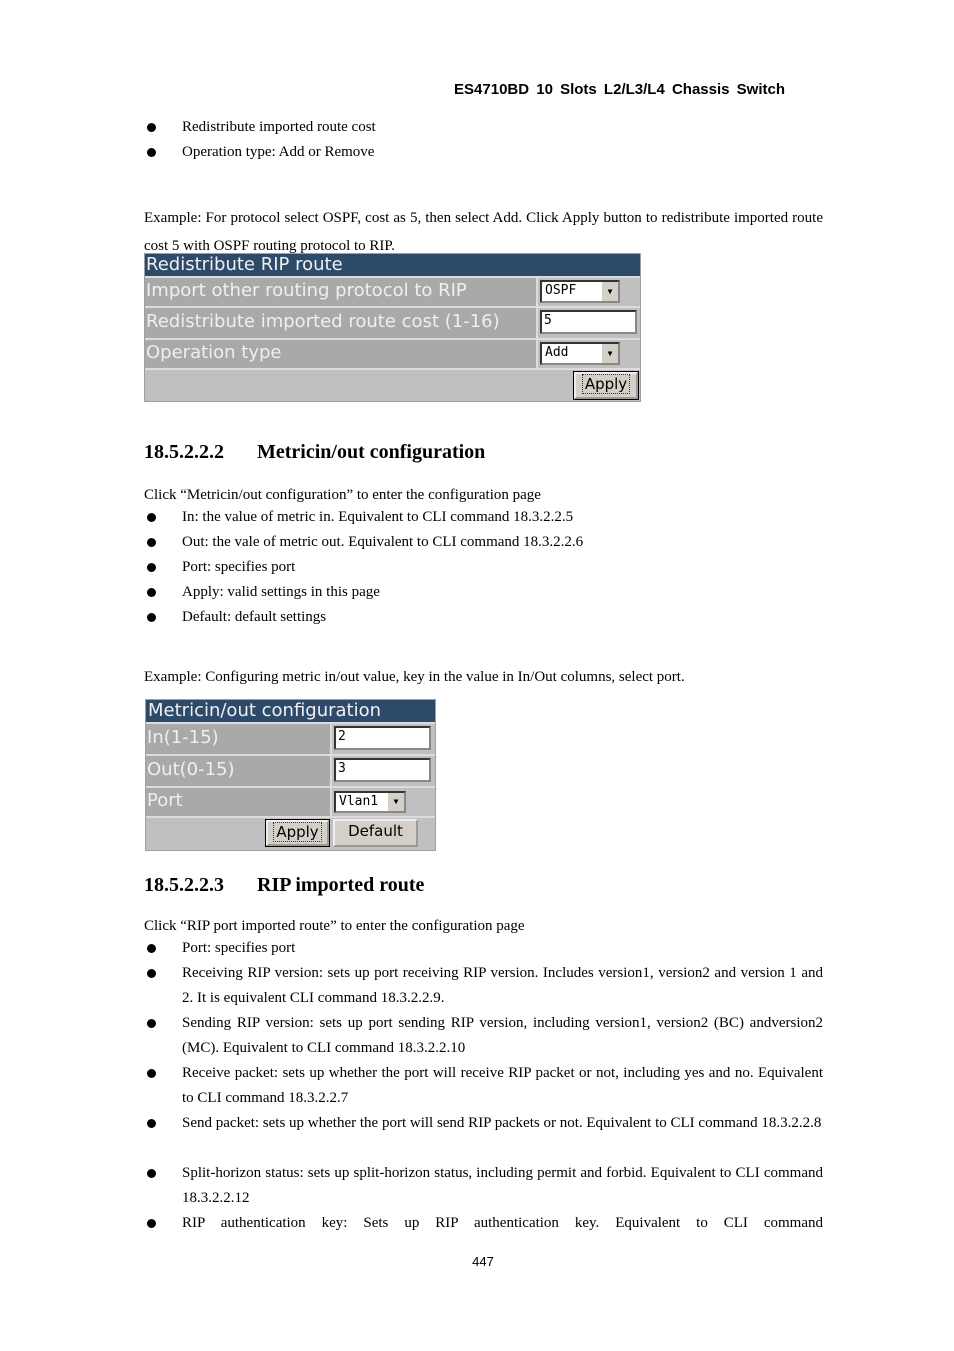 The image size is (954, 1351). I want to click on list-item: Default: default settings, so click(483, 617).